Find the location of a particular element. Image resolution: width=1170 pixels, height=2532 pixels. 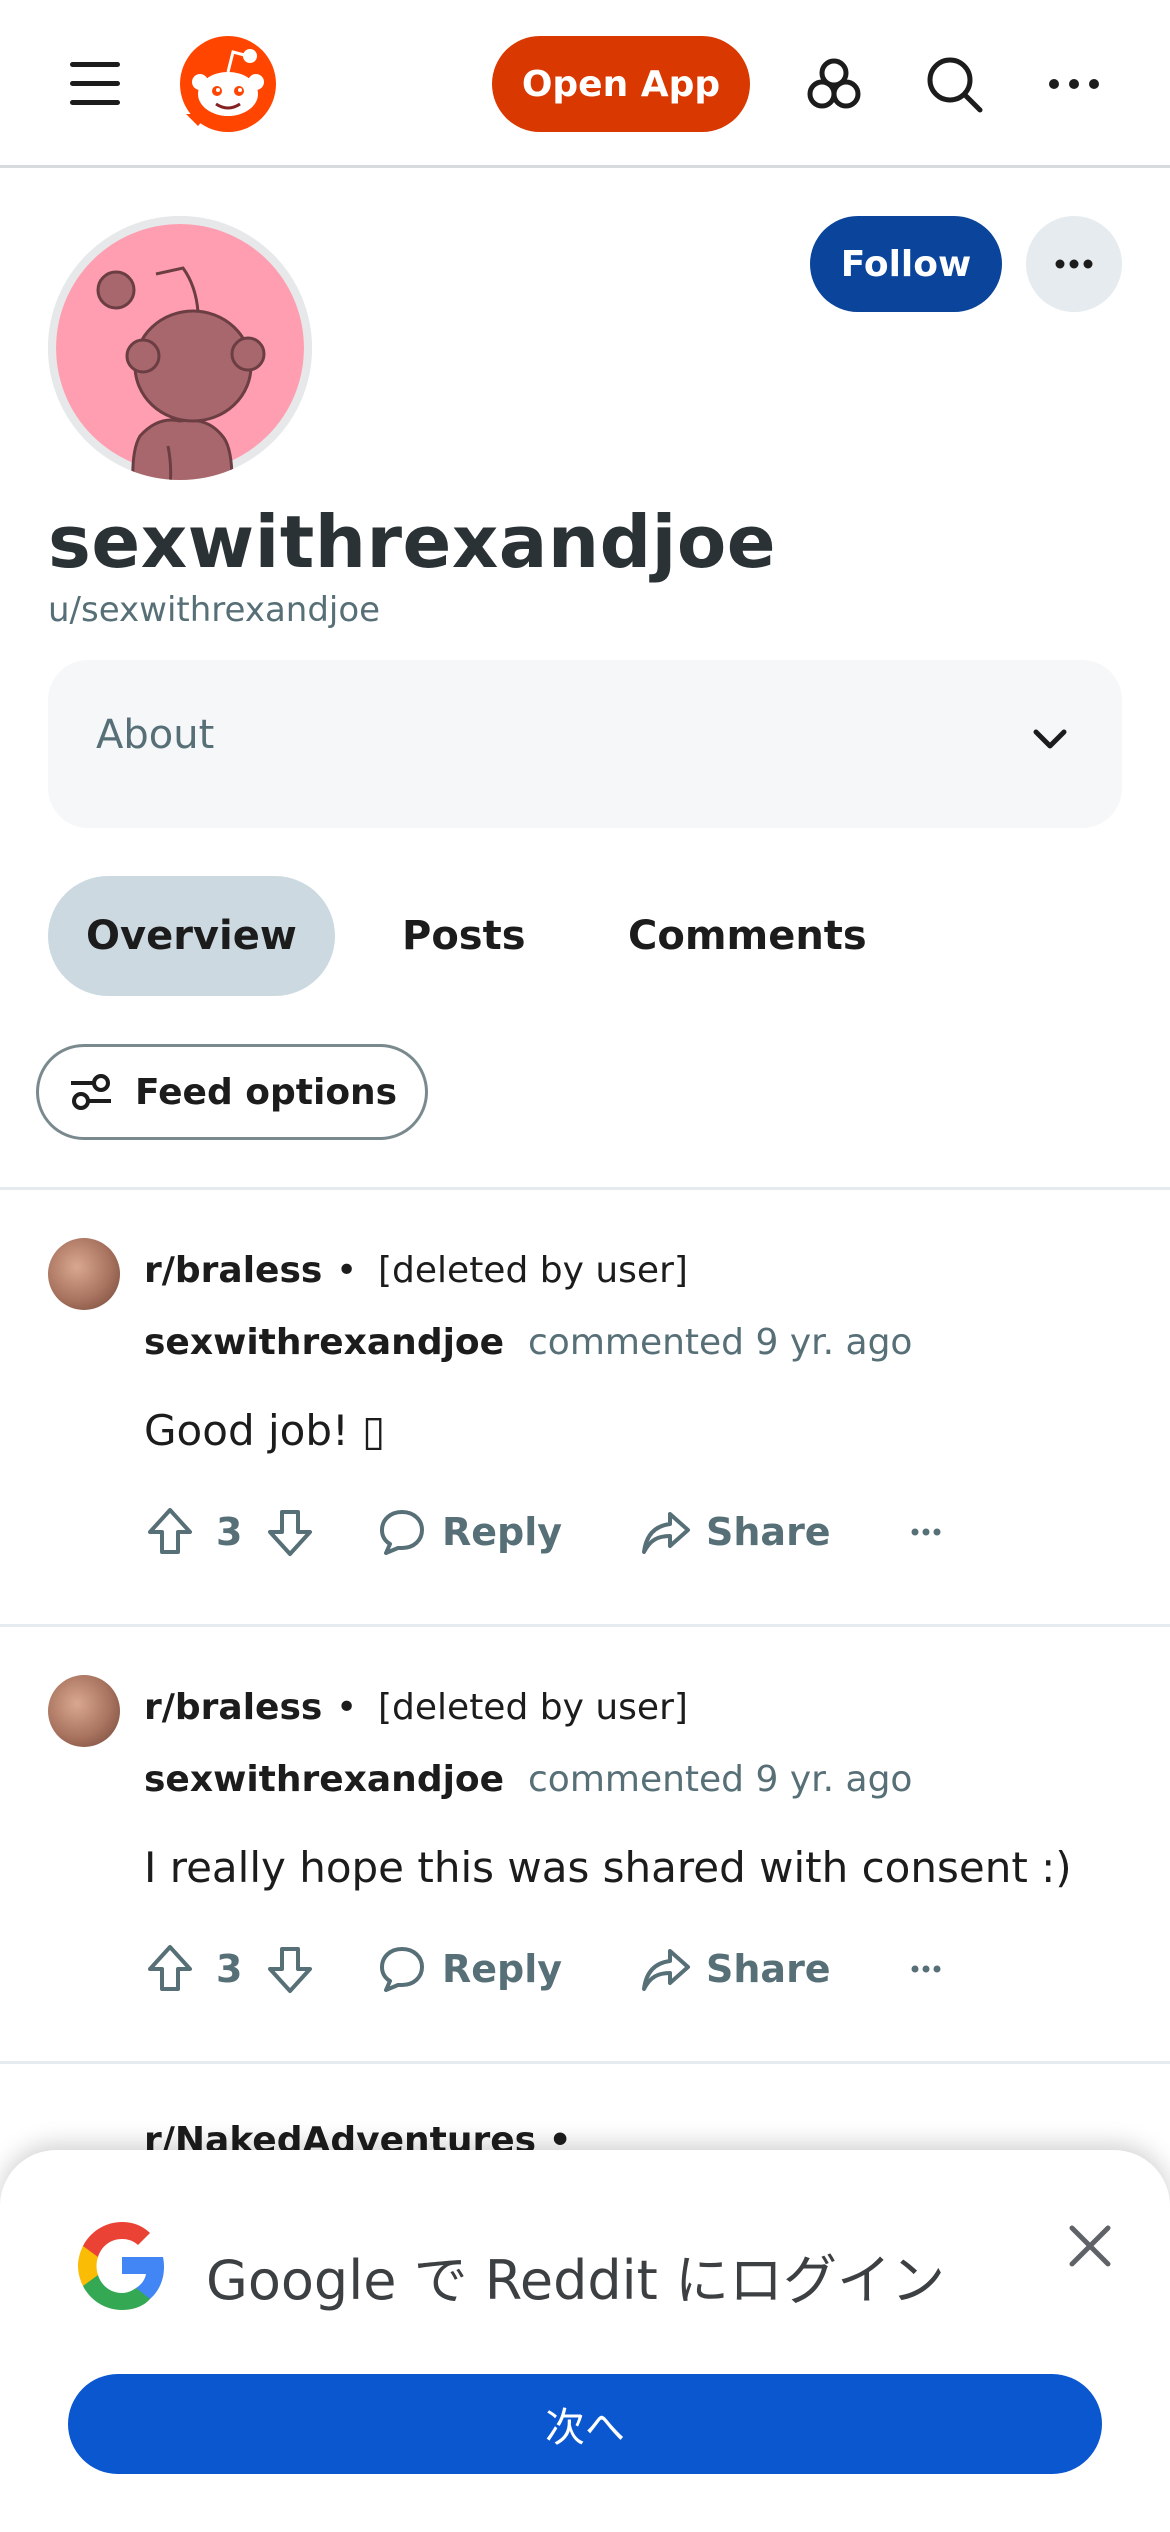

search-icon is located at coordinates (954, 84).